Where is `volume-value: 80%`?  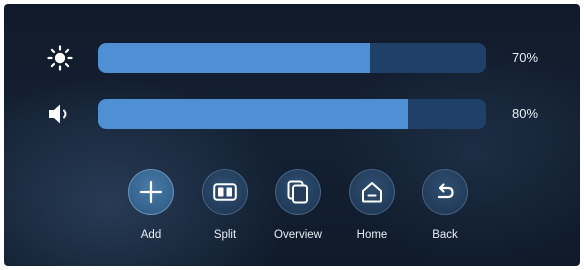
volume-value: 80% is located at coordinates (525, 113).